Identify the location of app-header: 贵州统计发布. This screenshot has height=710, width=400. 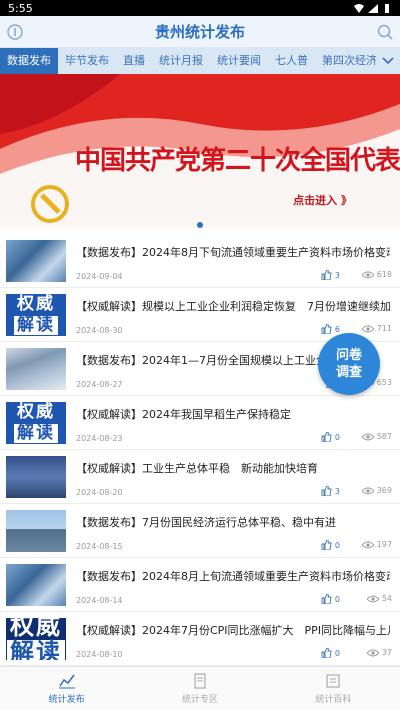
(200, 32).